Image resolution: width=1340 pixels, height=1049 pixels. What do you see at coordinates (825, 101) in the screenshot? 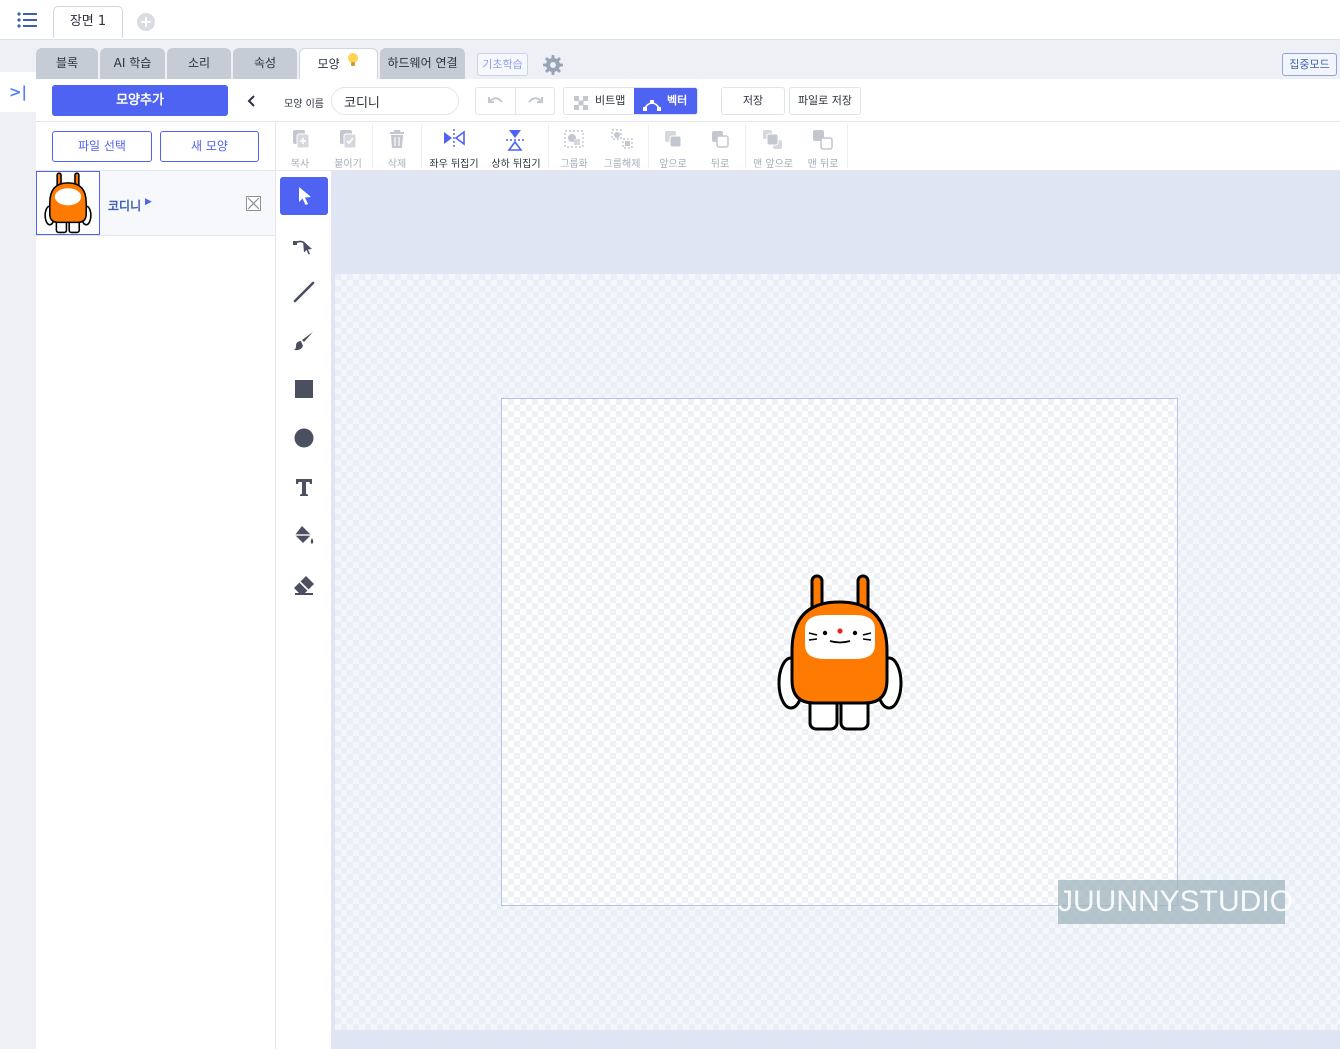
I see `save-to-file-button: 파일로 저장` at bounding box center [825, 101].